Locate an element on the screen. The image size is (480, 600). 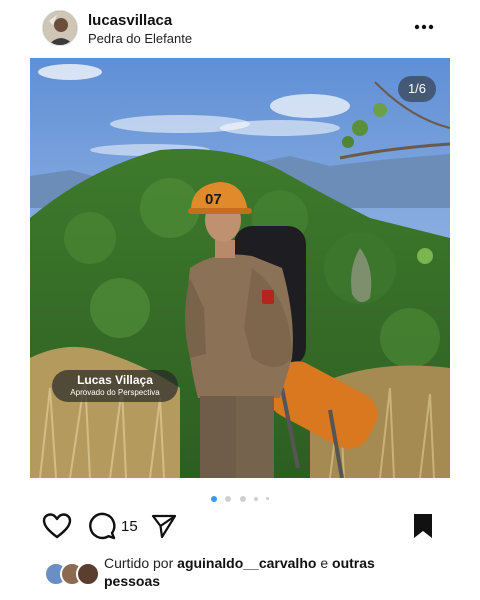
liker-username: aguinaldo__carvalho is located at coordinates (246, 563).